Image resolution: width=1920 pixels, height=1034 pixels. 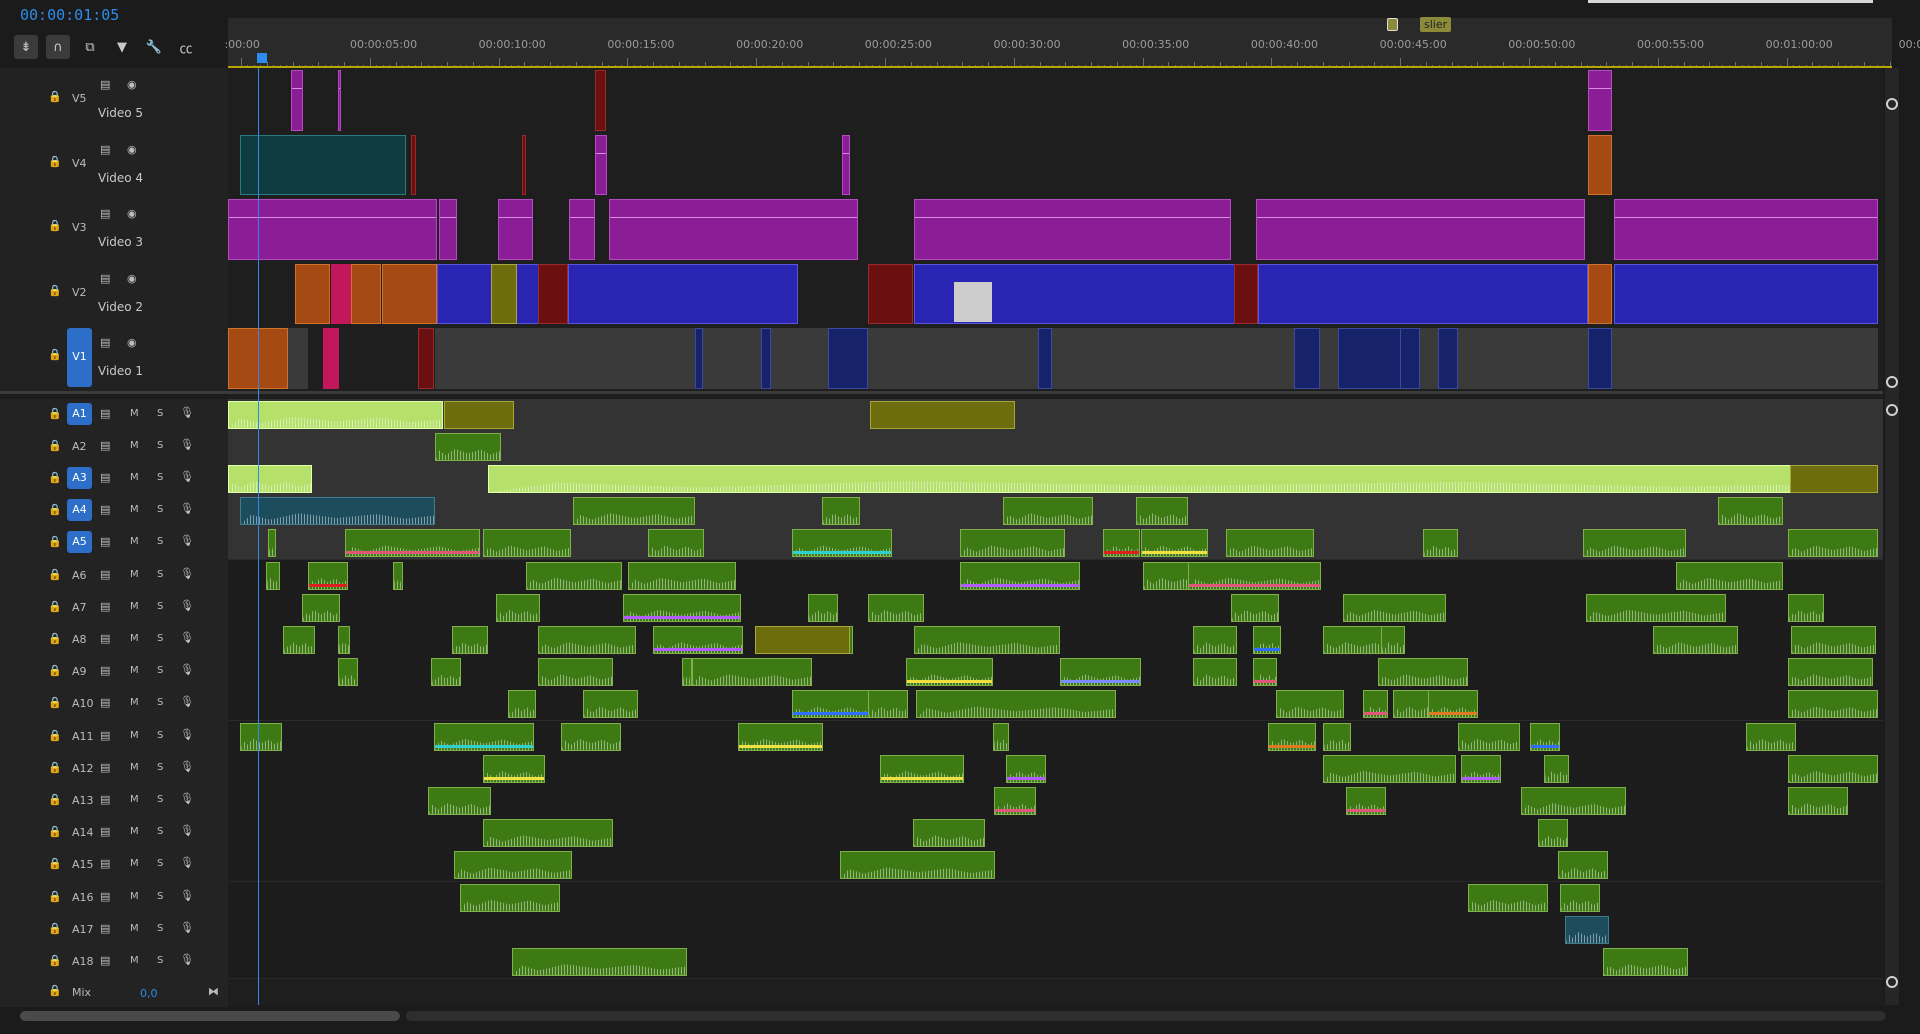 I want to click on add-marker-icon: ▼, so click(x=122, y=47).